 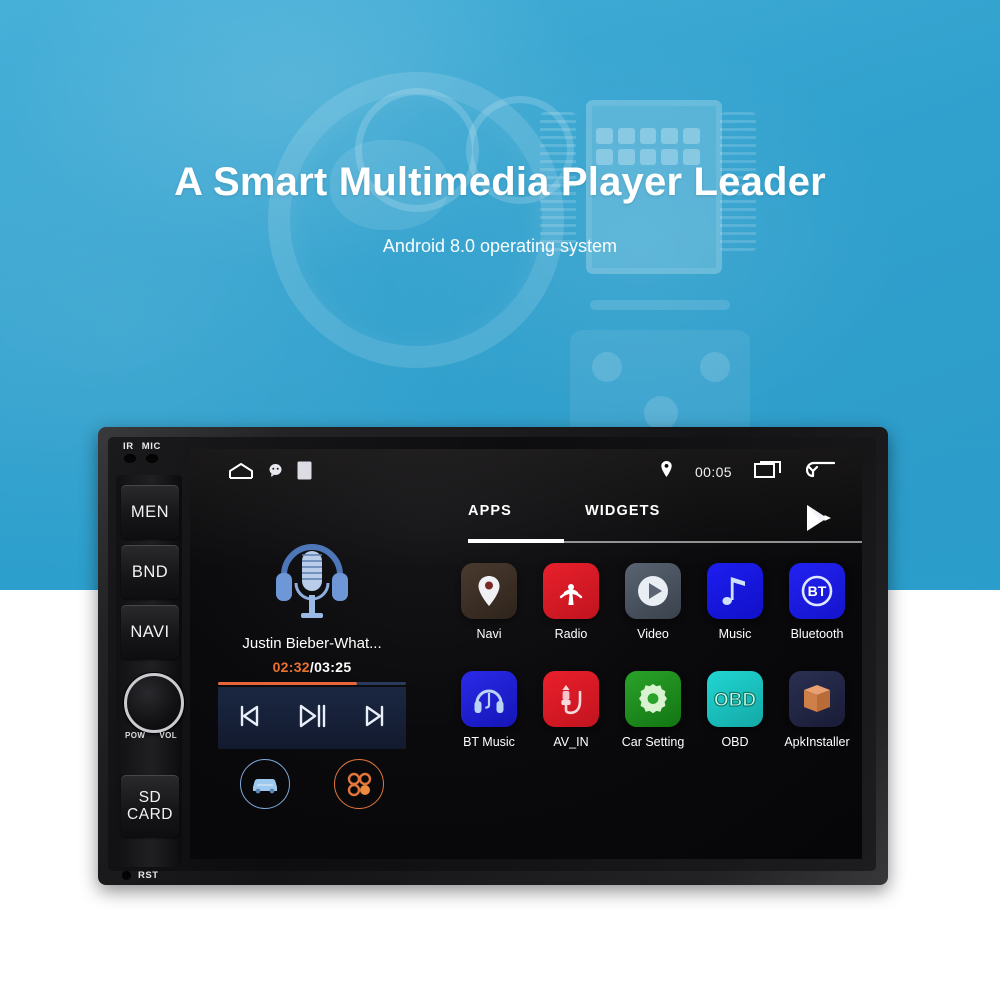 I want to click on home-icon, so click(x=241, y=473).